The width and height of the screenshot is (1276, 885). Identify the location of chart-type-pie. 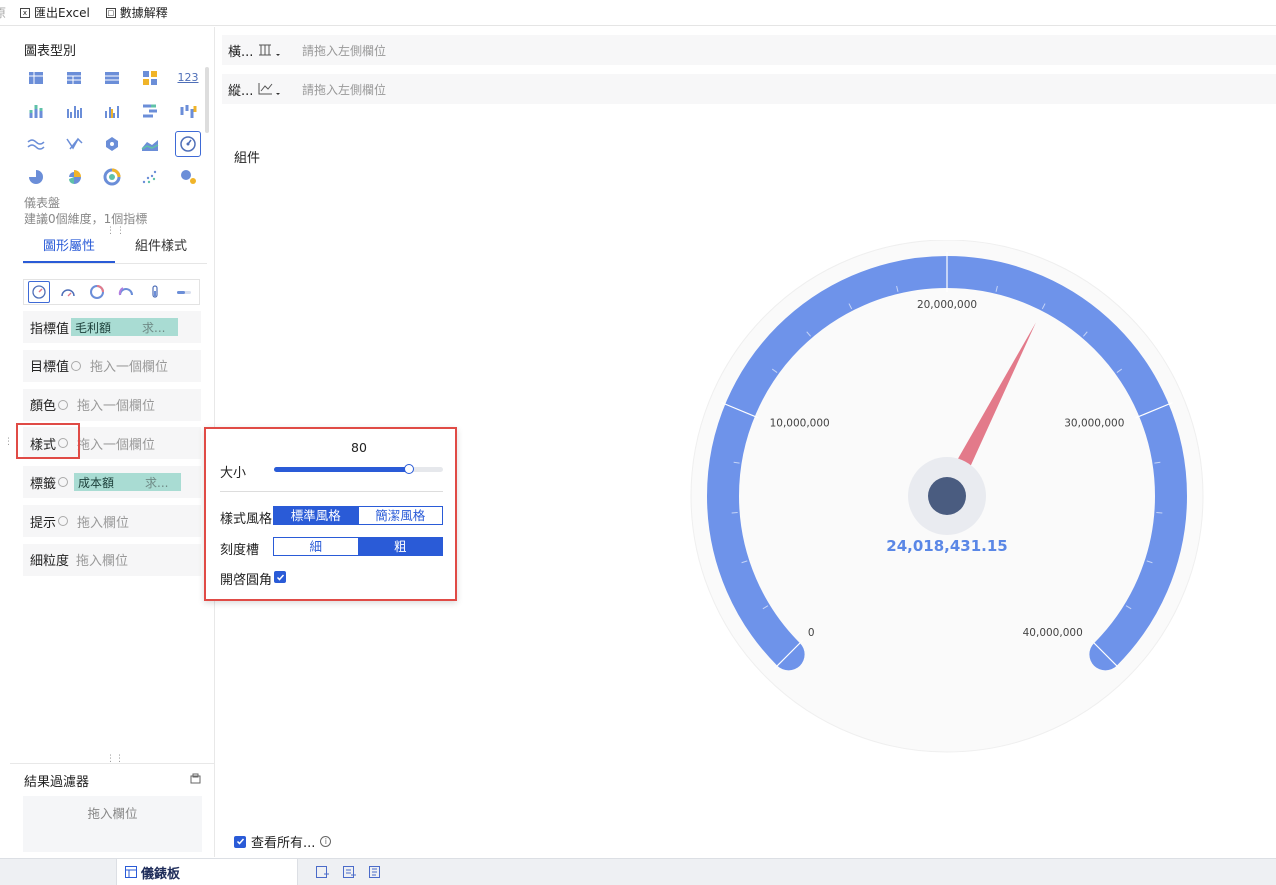
(36, 176).